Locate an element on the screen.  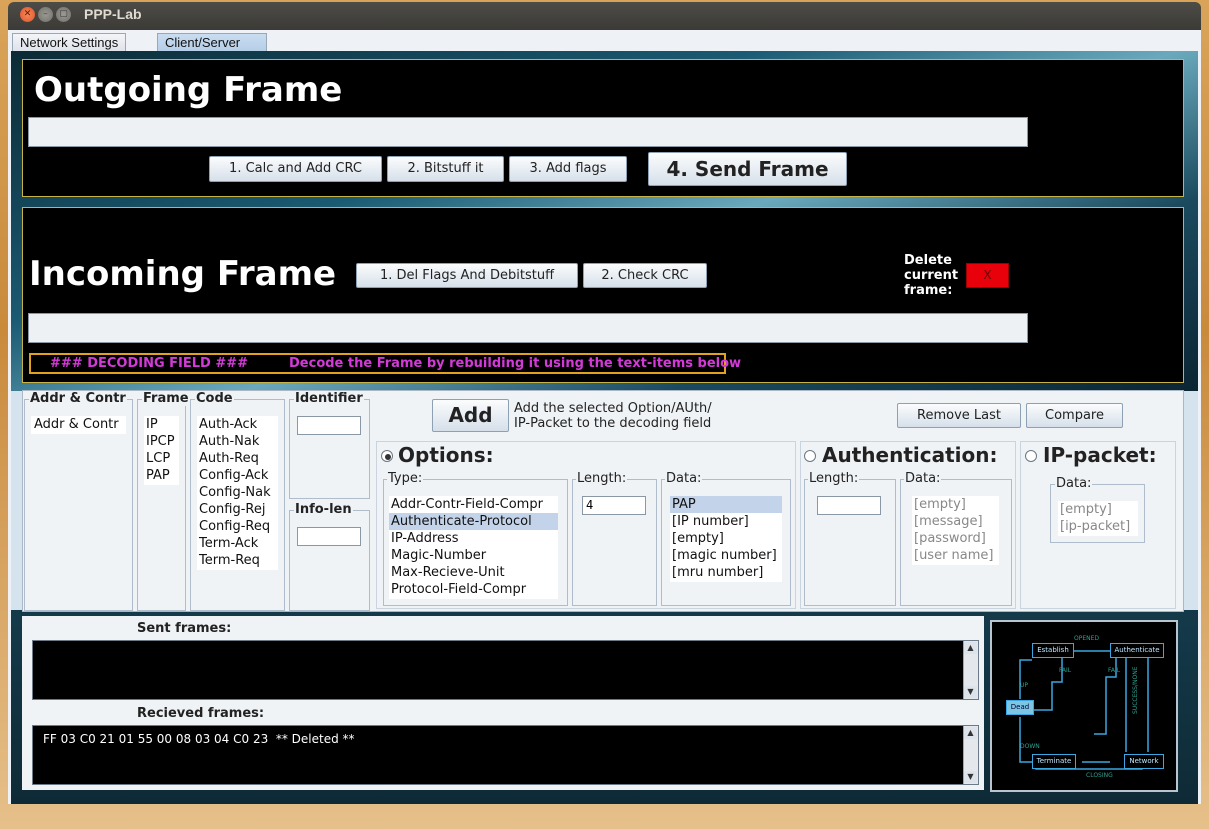
list-item: PAP is located at coordinates (161, 475).